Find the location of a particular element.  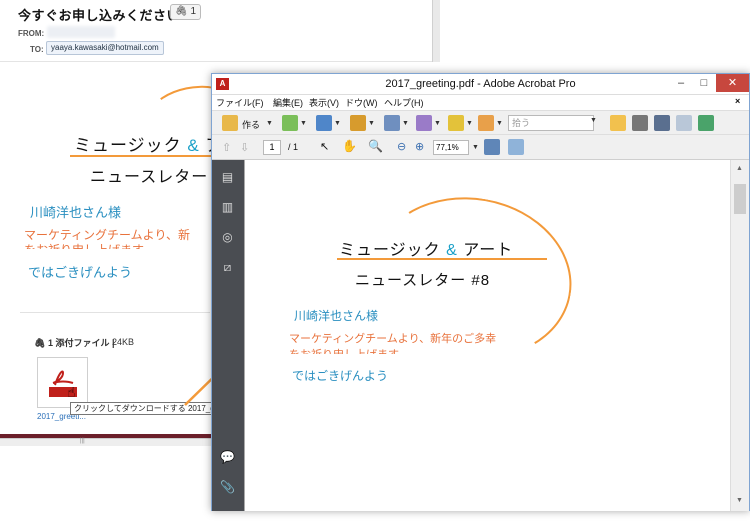

document-greeting: ではごきげんよう is located at coordinates (340, 376).